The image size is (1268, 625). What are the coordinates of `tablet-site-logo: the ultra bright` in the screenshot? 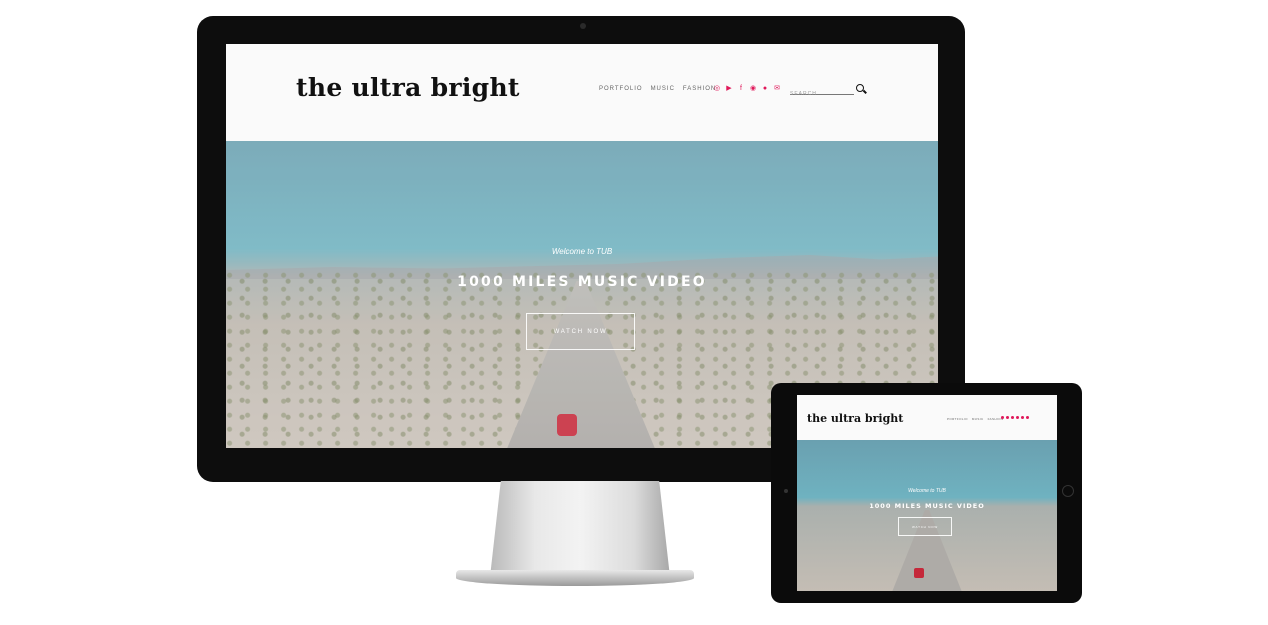 It's located at (855, 418).